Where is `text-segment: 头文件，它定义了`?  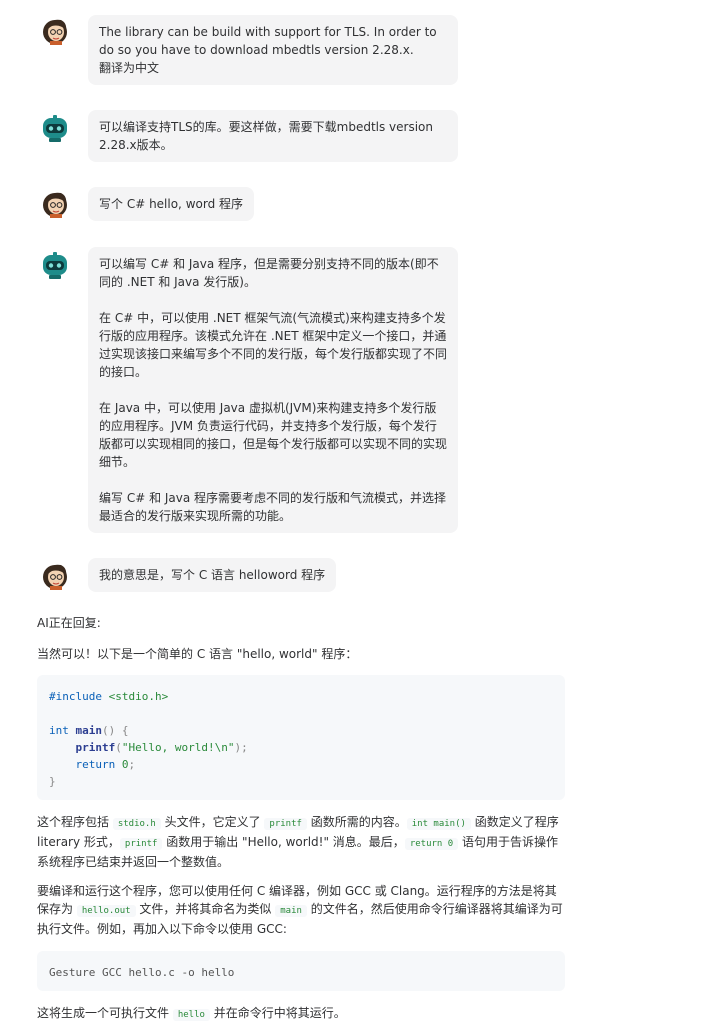
text-segment: 头文件，它定义了 is located at coordinates (212, 822).